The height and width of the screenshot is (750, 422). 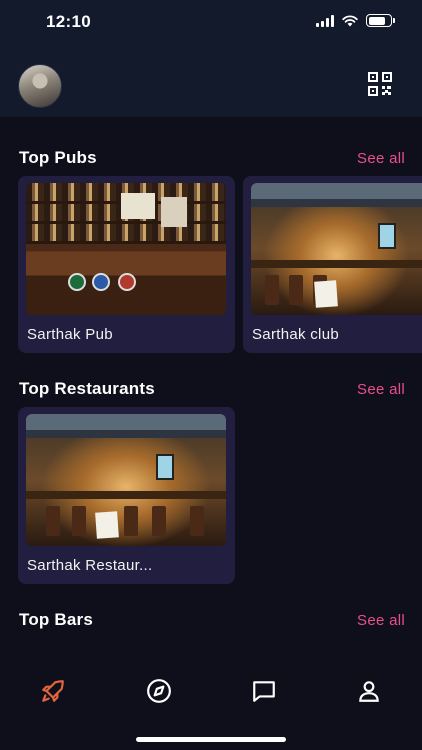 What do you see at coordinates (56, 619) in the screenshot?
I see `section-title: Top Bars` at bounding box center [56, 619].